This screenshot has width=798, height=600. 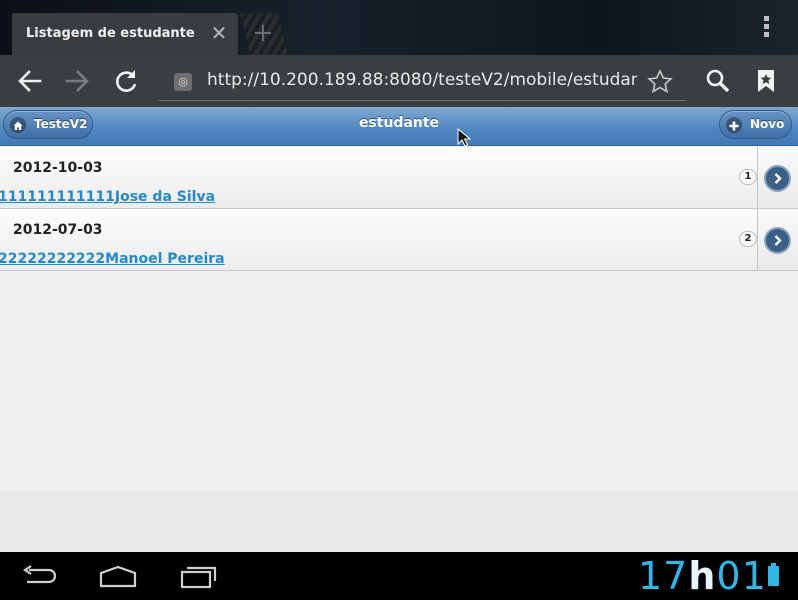 What do you see at coordinates (663, 576) in the screenshot?
I see `clock-hours: 17` at bounding box center [663, 576].